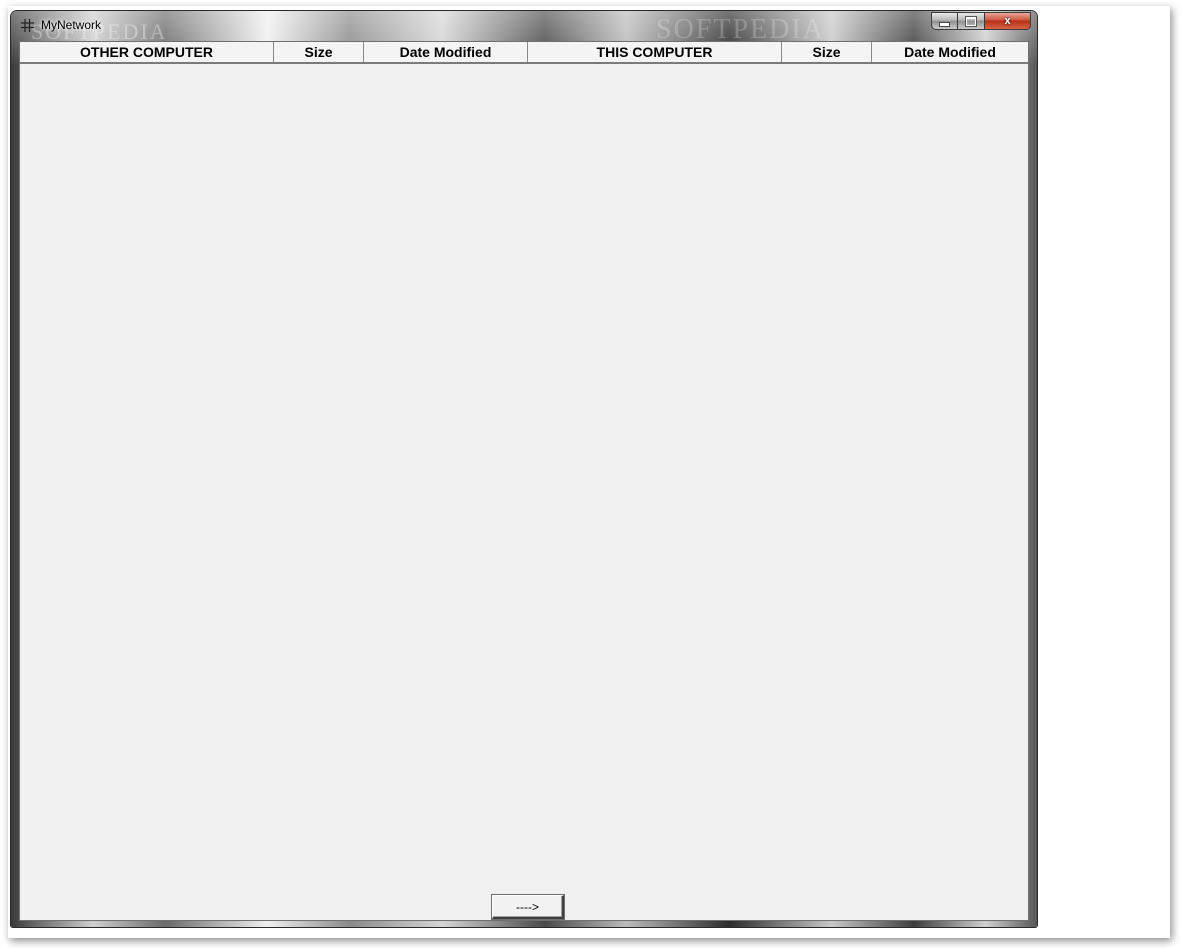  I want to click on grid-app-icon, so click(27, 25).